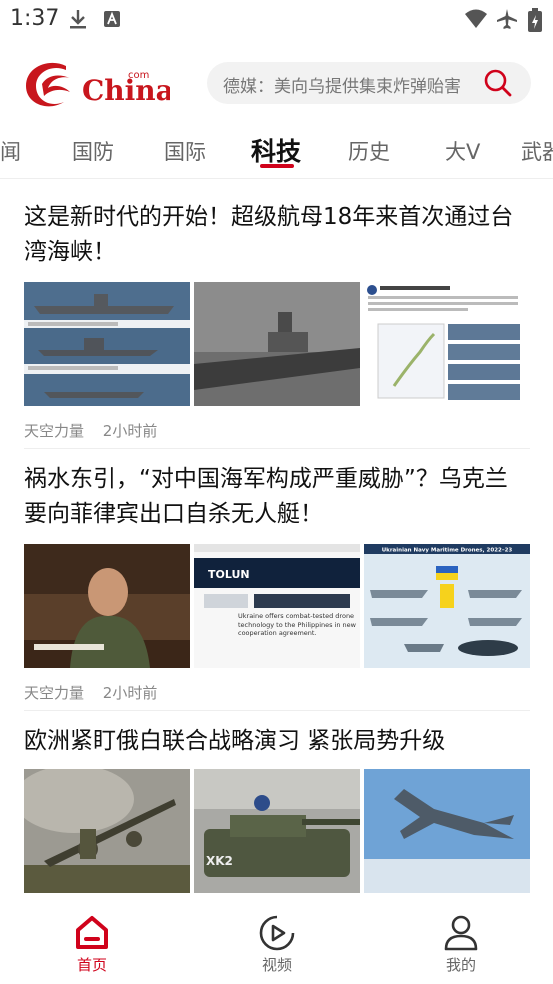 The width and height of the screenshot is (553, 984). Describe the element at coordinates (91, 965) in the screenshot. I see `nav-home-label: 首页` at that location.